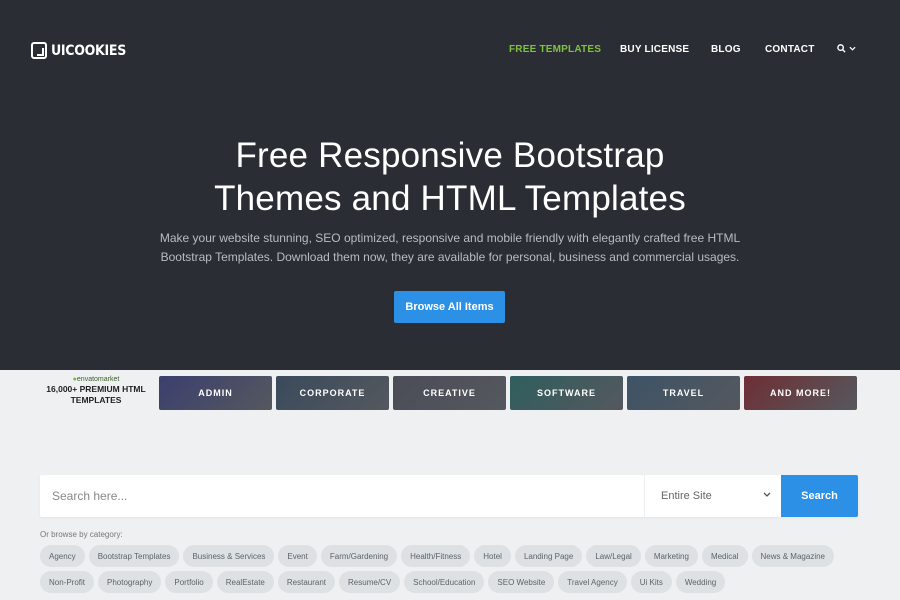  Describe the element at coordinates (359, 556) in the screenshot. I see `category-tag: Farm/Gardening` at that location.